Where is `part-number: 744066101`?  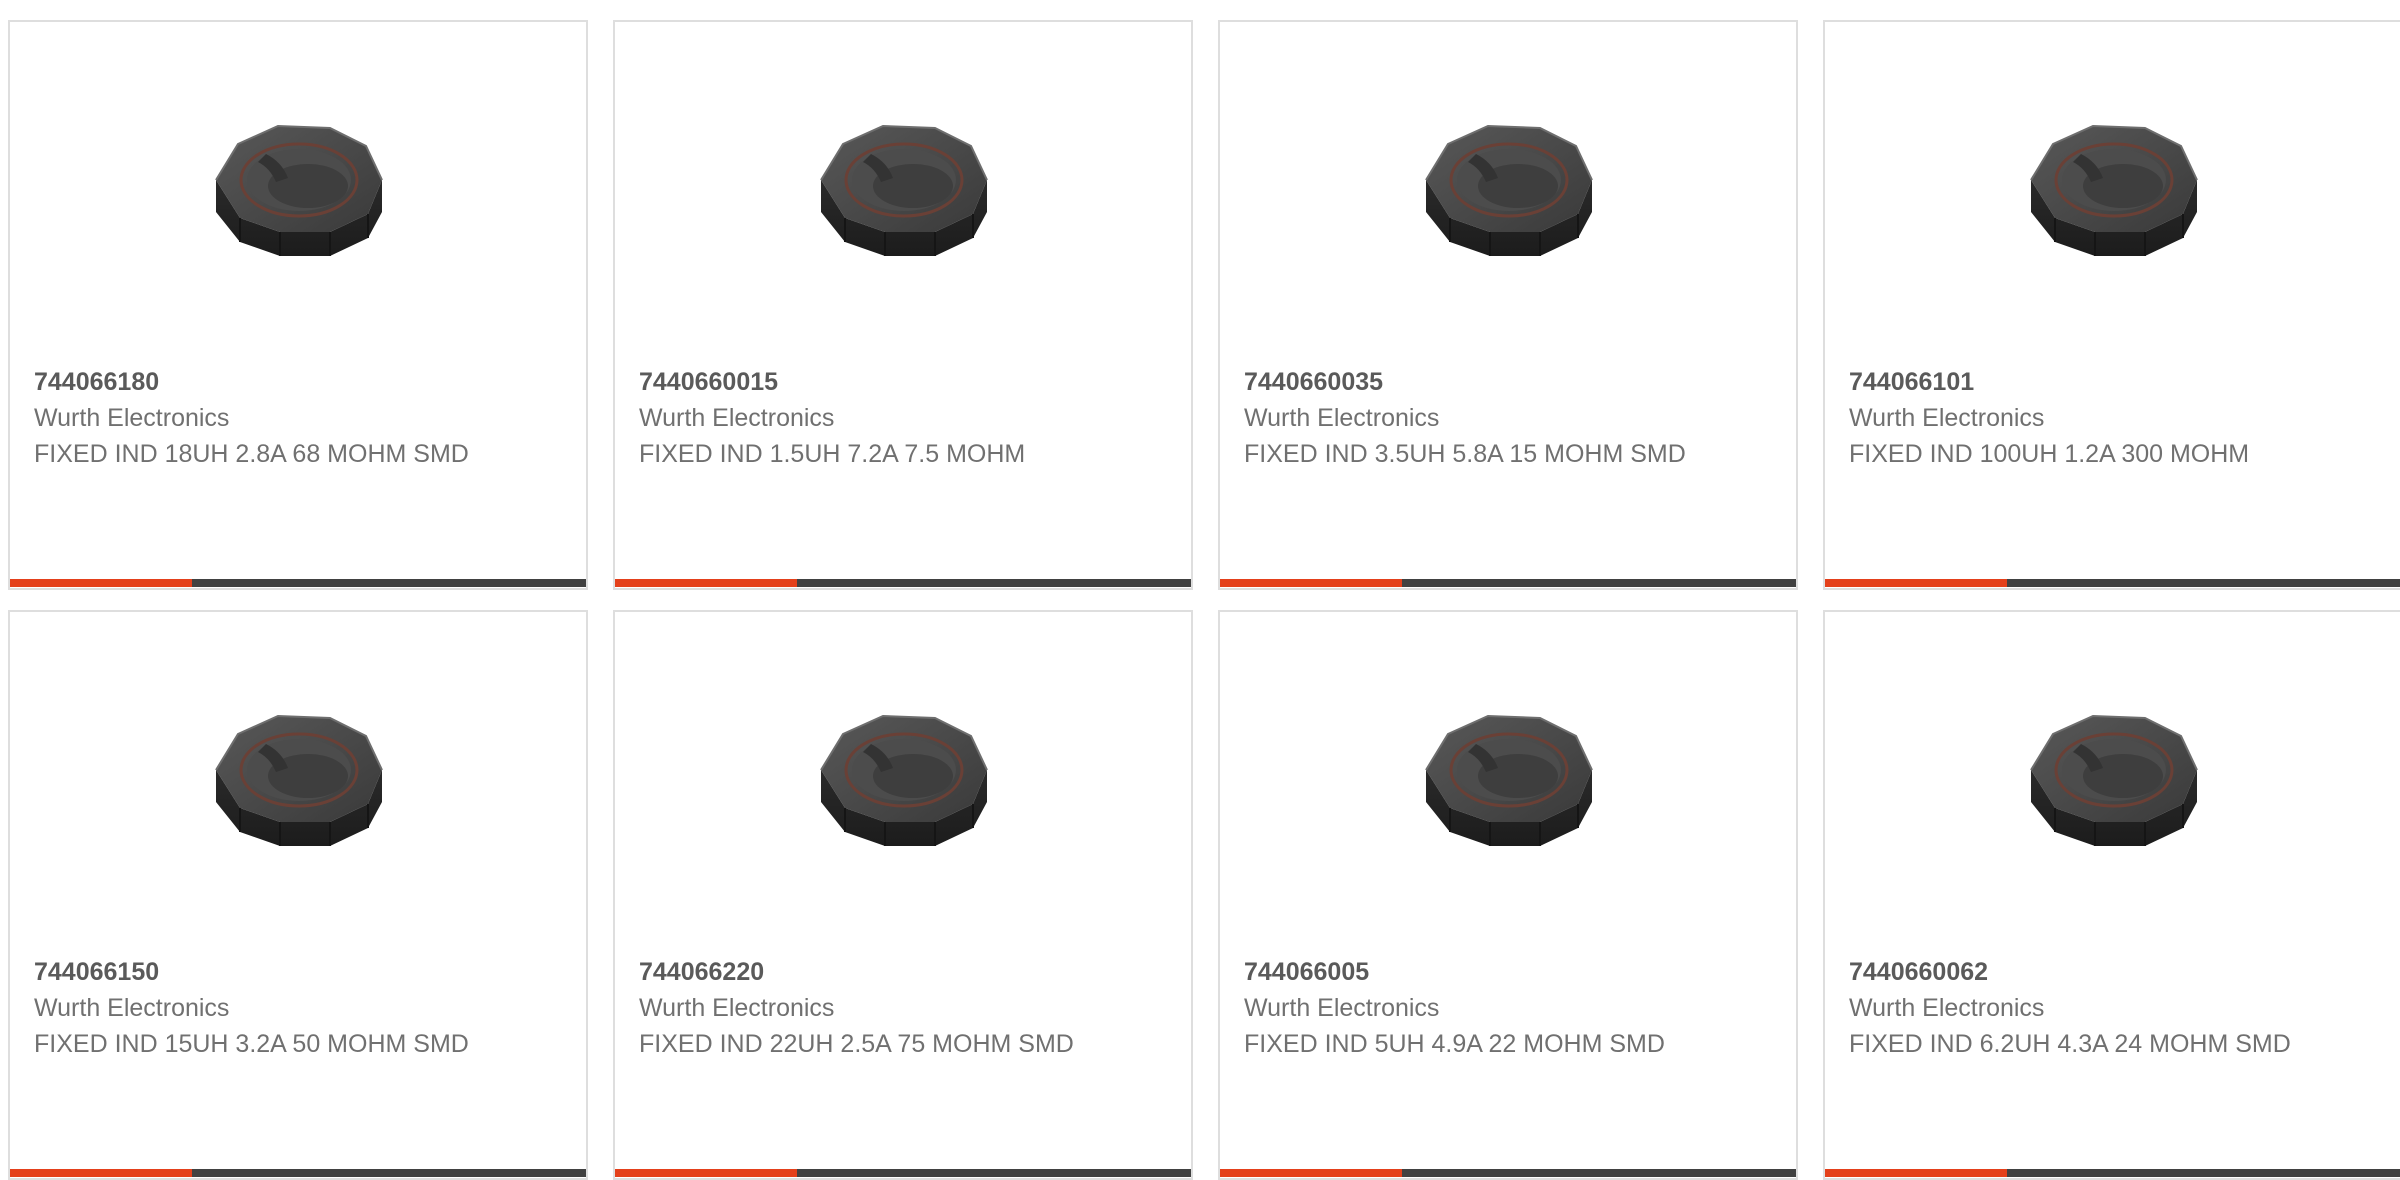 part-number: 744066101 is located at coordinates (2079, 382).